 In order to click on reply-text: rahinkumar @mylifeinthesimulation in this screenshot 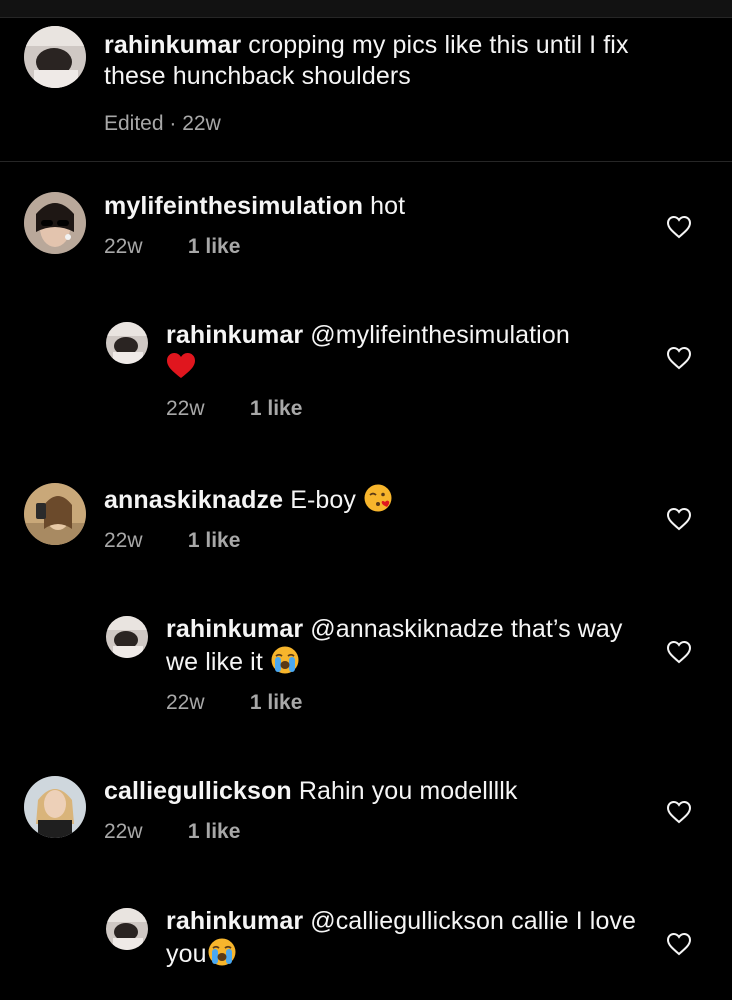, I will do `click(409, 352)`.